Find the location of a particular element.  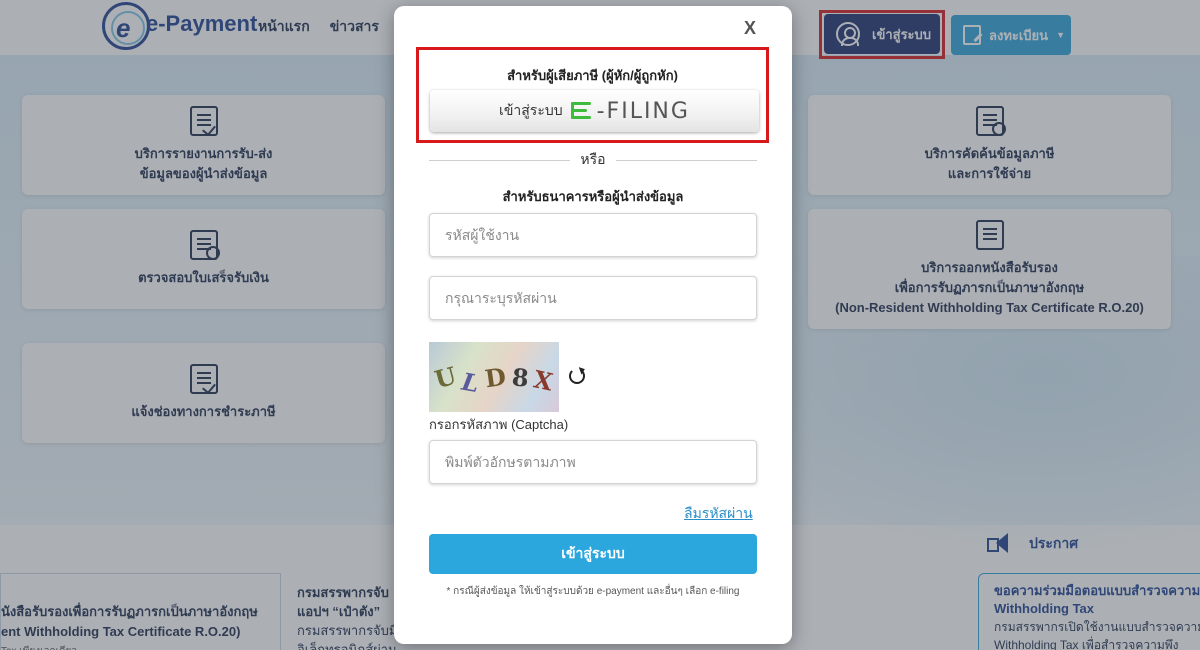

captcha-input is located at coordinates (593, 462).